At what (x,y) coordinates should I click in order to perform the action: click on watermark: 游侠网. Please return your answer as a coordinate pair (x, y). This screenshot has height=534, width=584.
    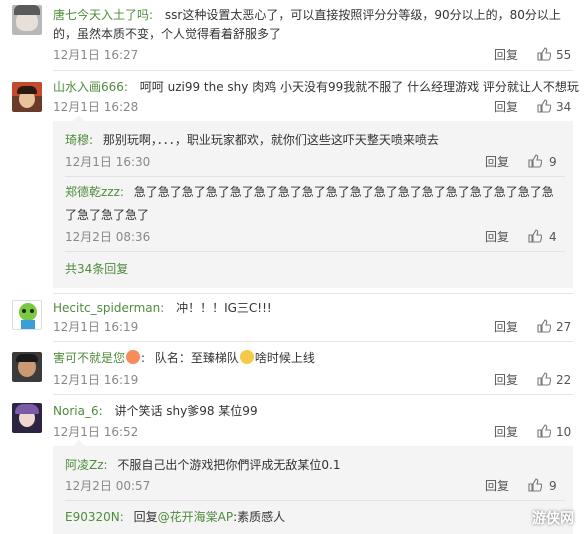
    Looking at the image, I should click on (553, 519).